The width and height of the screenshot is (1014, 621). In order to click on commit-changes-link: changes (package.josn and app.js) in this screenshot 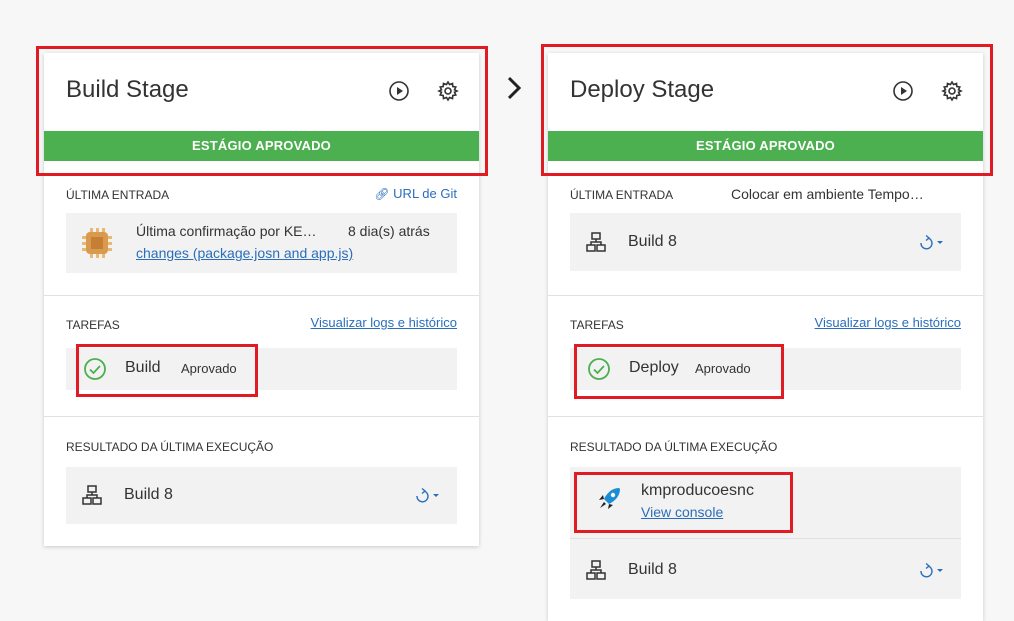, I will do `click(244, 253)`.